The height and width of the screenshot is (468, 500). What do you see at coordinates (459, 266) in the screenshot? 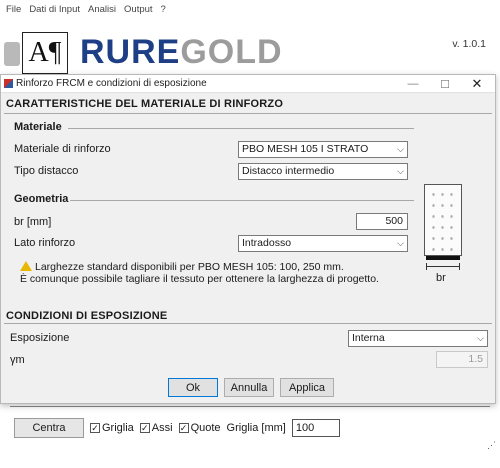
I see `dimension-tick` at bounding box center [459, 266].